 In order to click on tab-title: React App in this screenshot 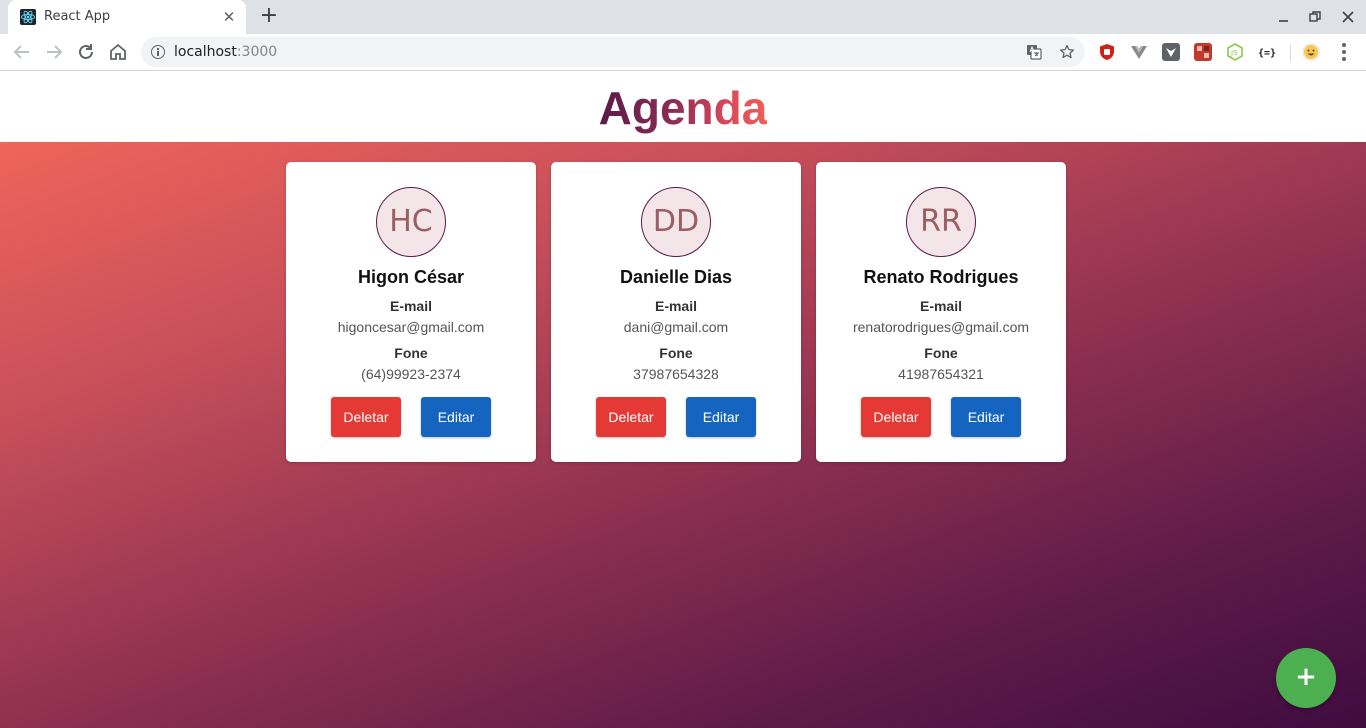, I will do `click(77, 16)`.